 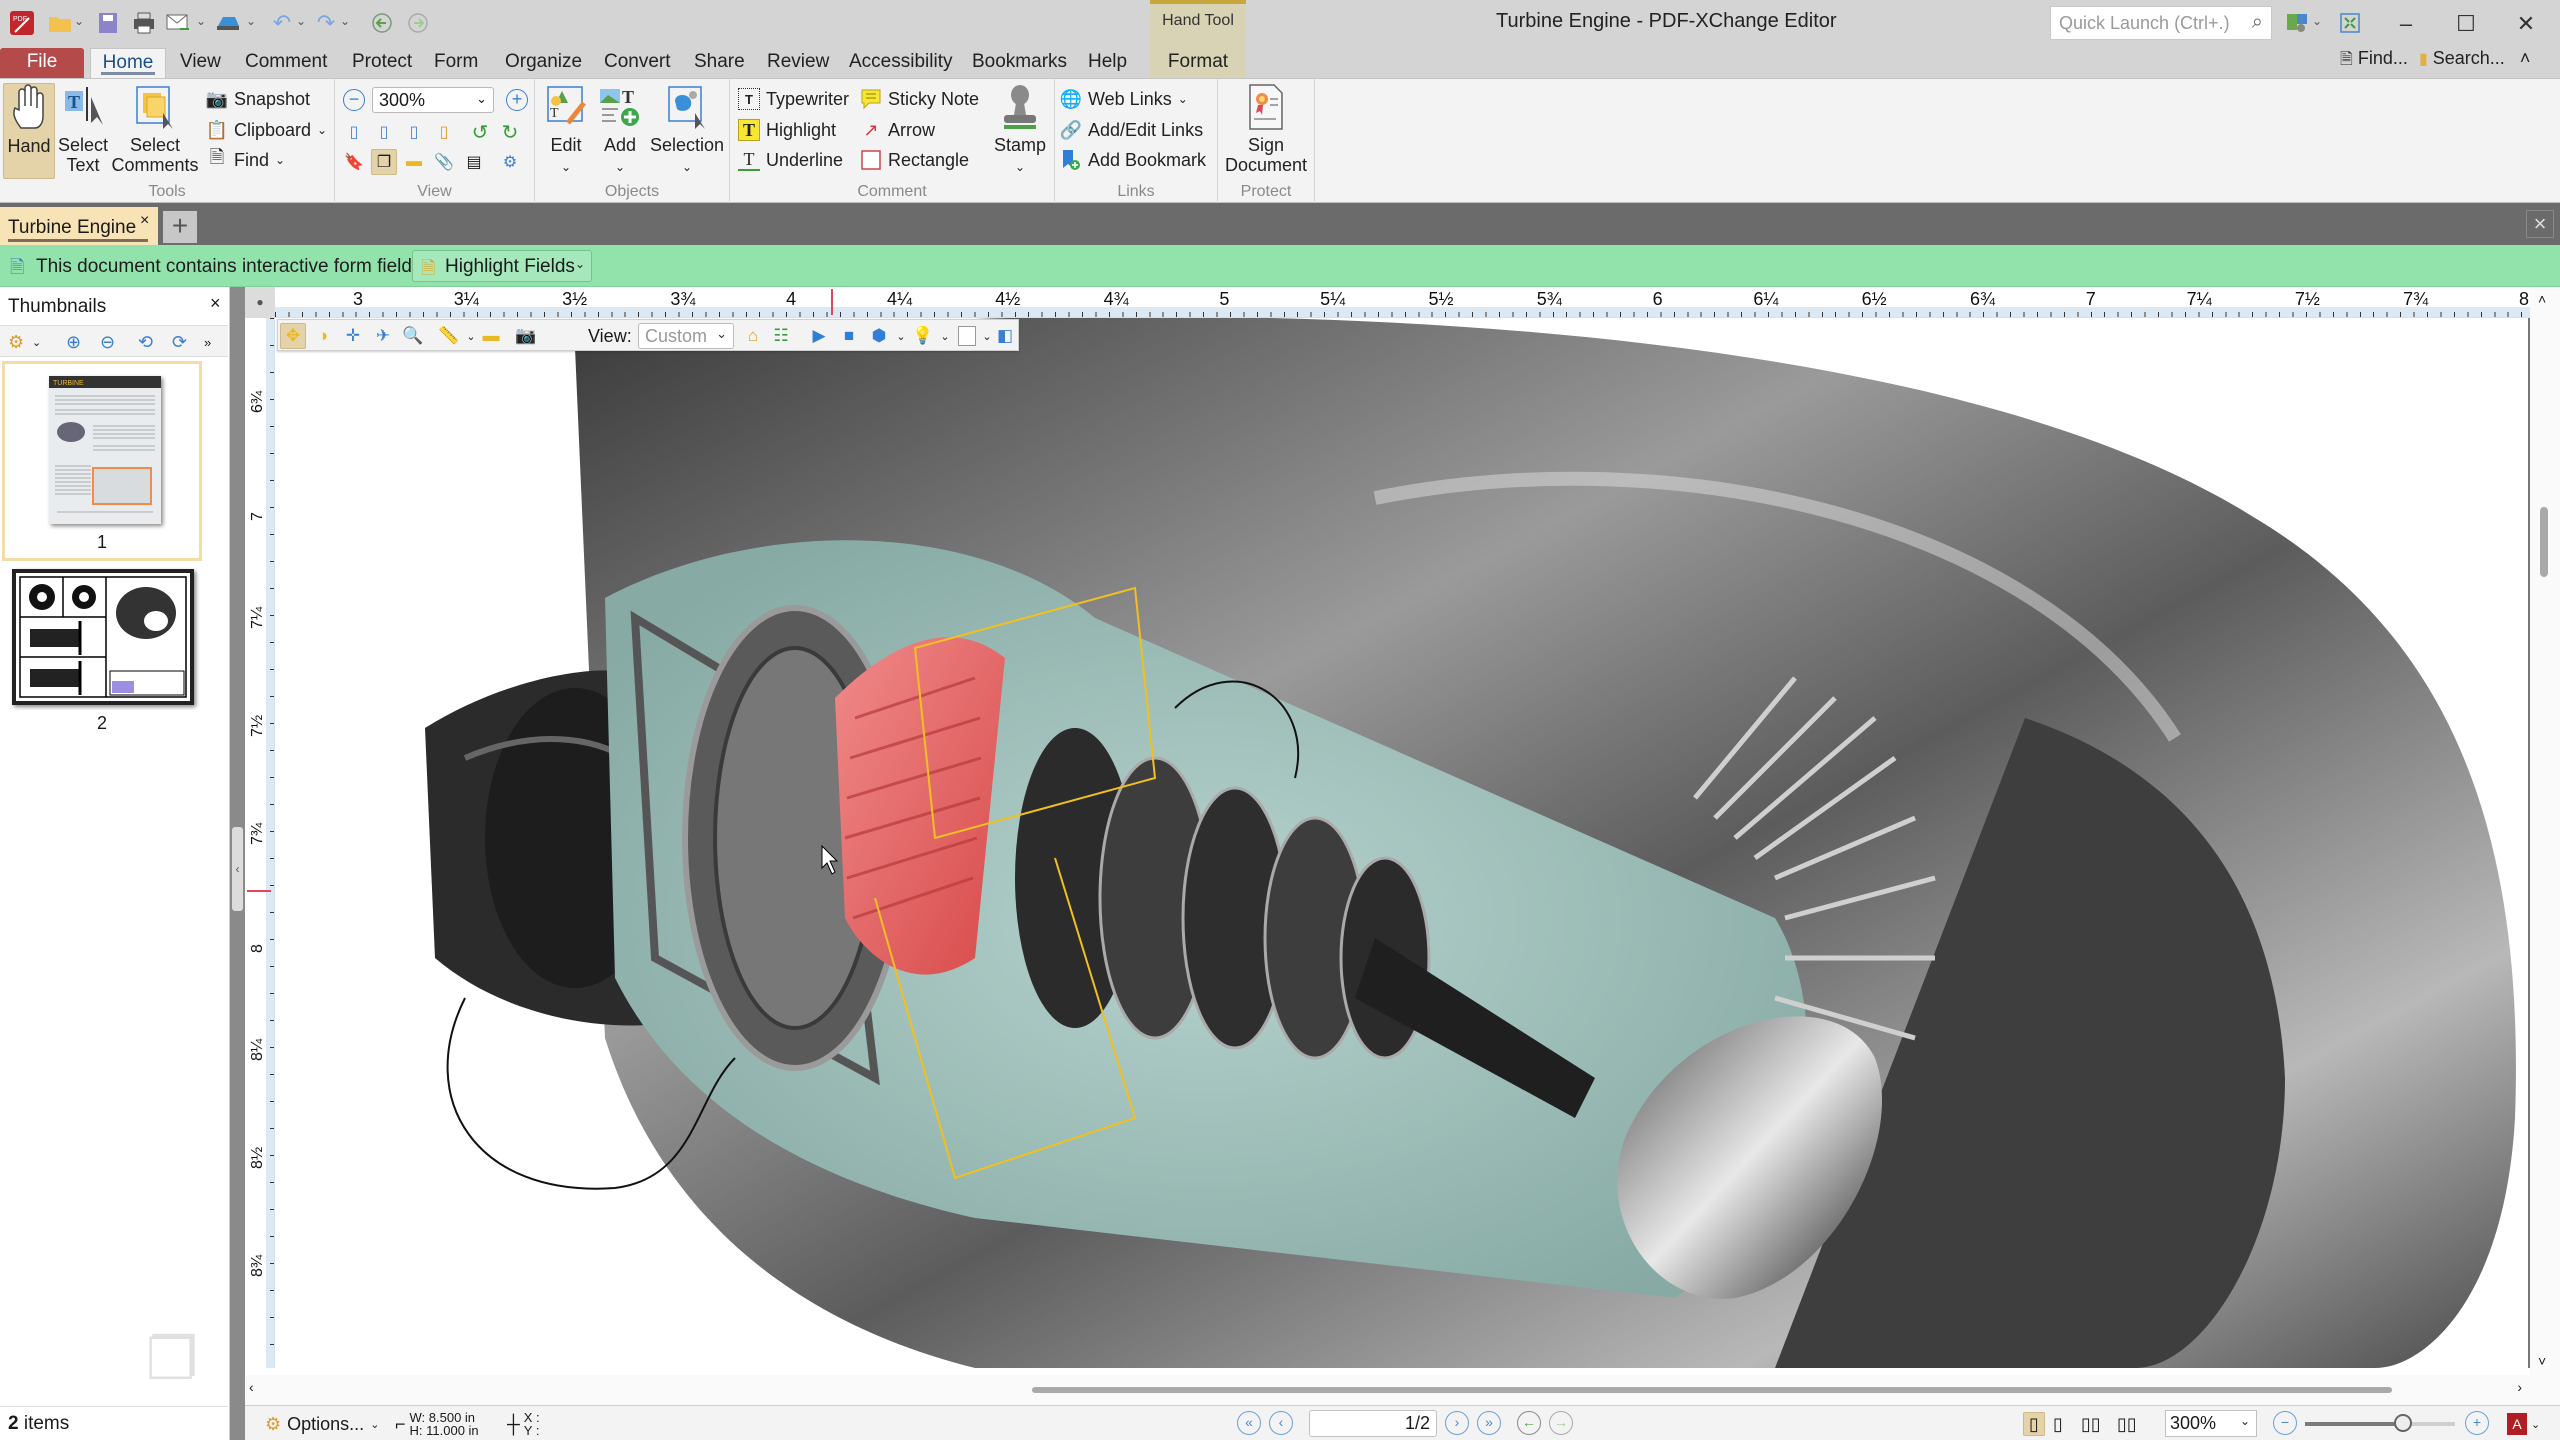 What do you see at coordinates (510, 132) in the screenshot?
I see `rotate-right-icon: ↻` at bounding box center [510, 132].